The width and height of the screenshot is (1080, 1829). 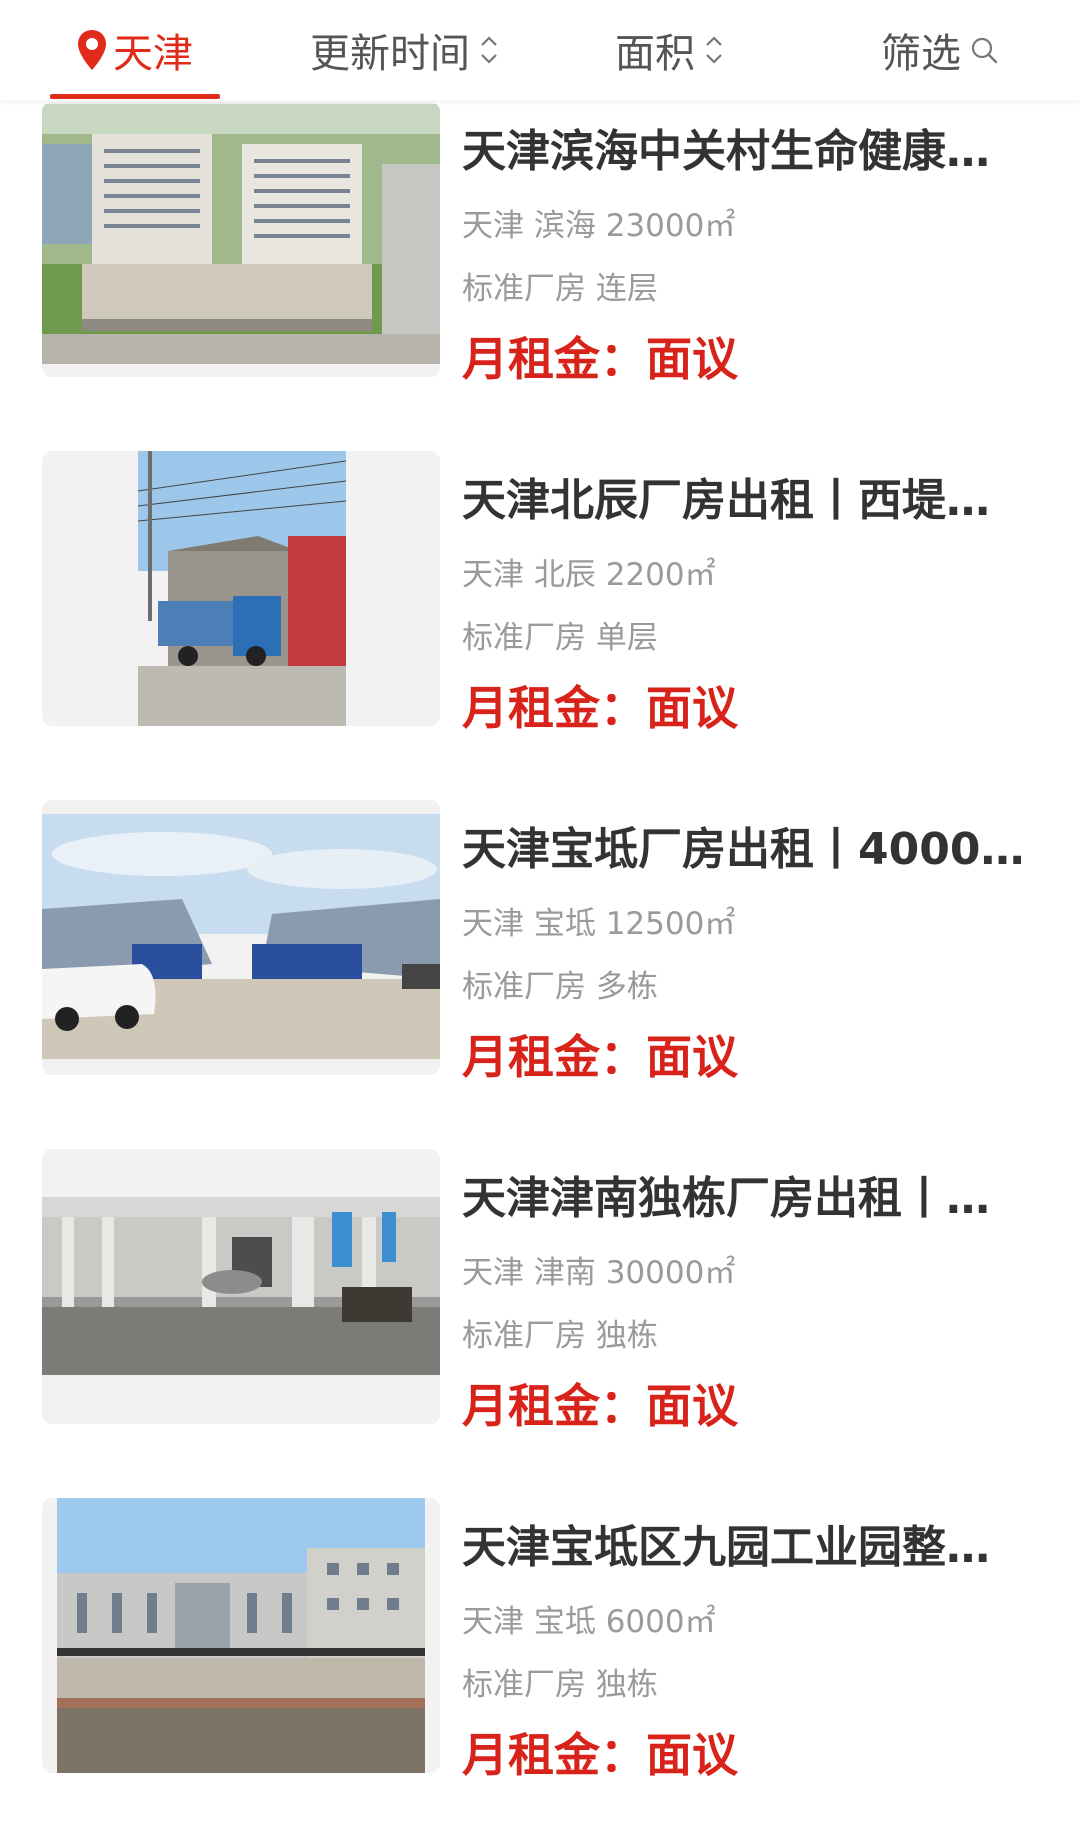 What do you see at coordinates (540, 50) in the screenshot?
I see `filter-bar: 天津 更新时间 面积 筛选` at bounding box center [540, 50].